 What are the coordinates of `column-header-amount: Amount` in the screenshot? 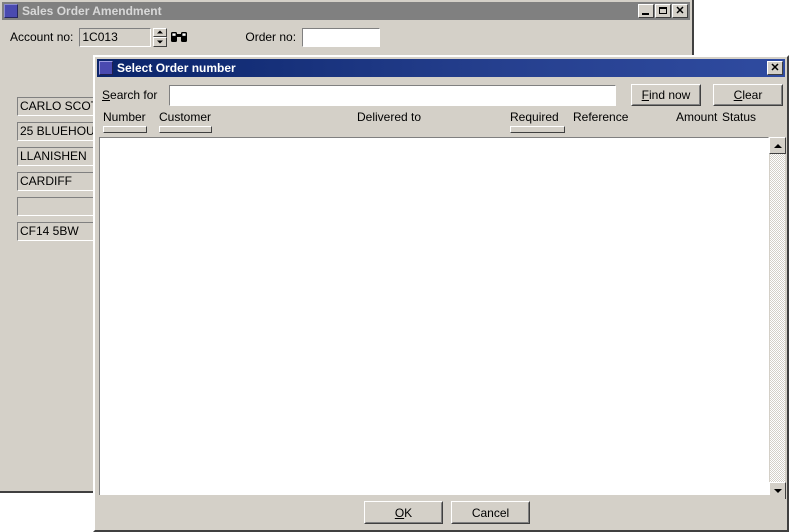 It's located at (696, 117).